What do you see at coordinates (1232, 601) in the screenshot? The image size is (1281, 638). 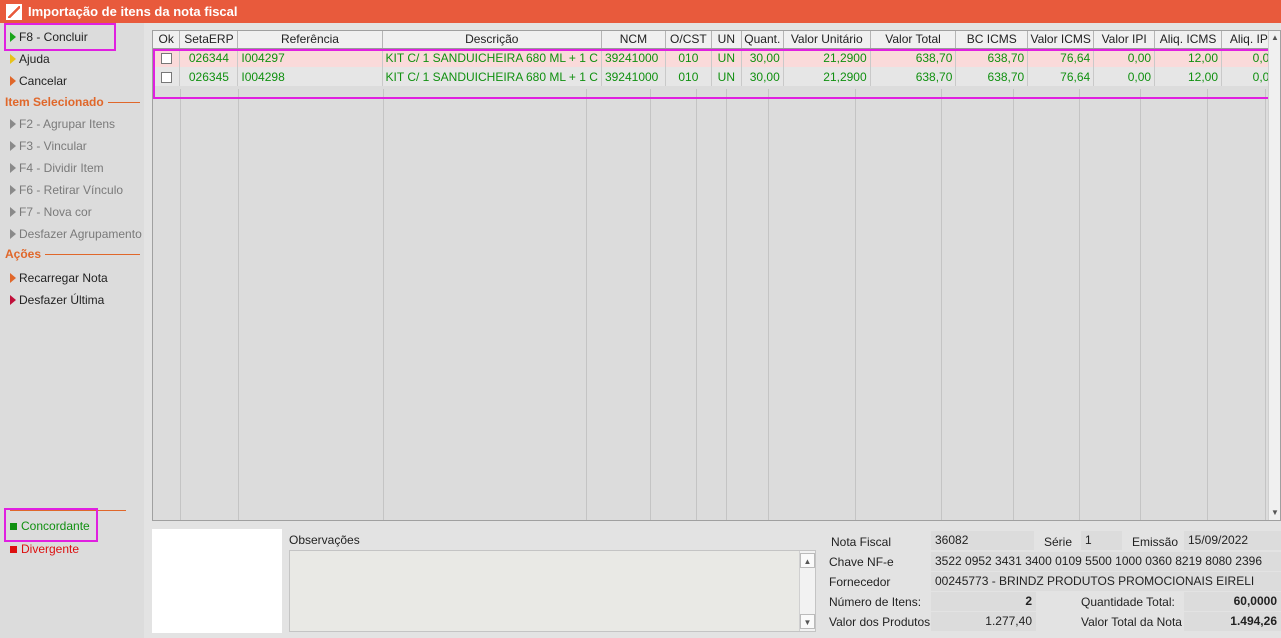 I see `qtd-total-value: 60,0000` at bounding box center [1232, 601].